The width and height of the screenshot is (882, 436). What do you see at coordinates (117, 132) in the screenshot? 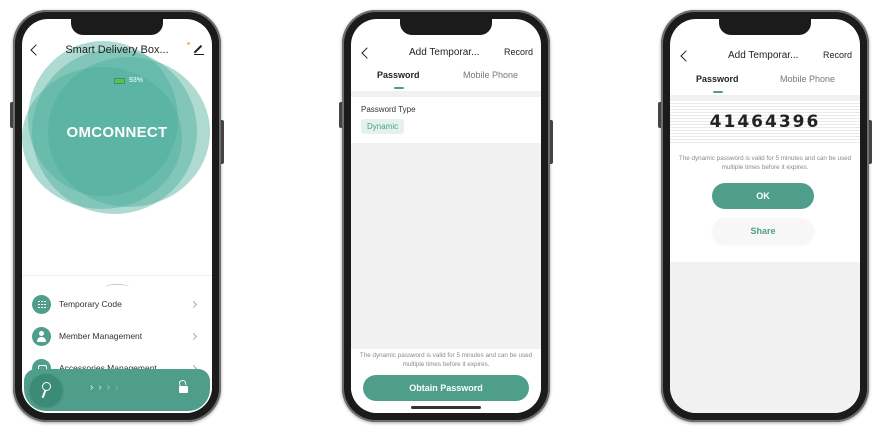
I see `brand-label: OMCONNECT` at bounding box center [117, 132].